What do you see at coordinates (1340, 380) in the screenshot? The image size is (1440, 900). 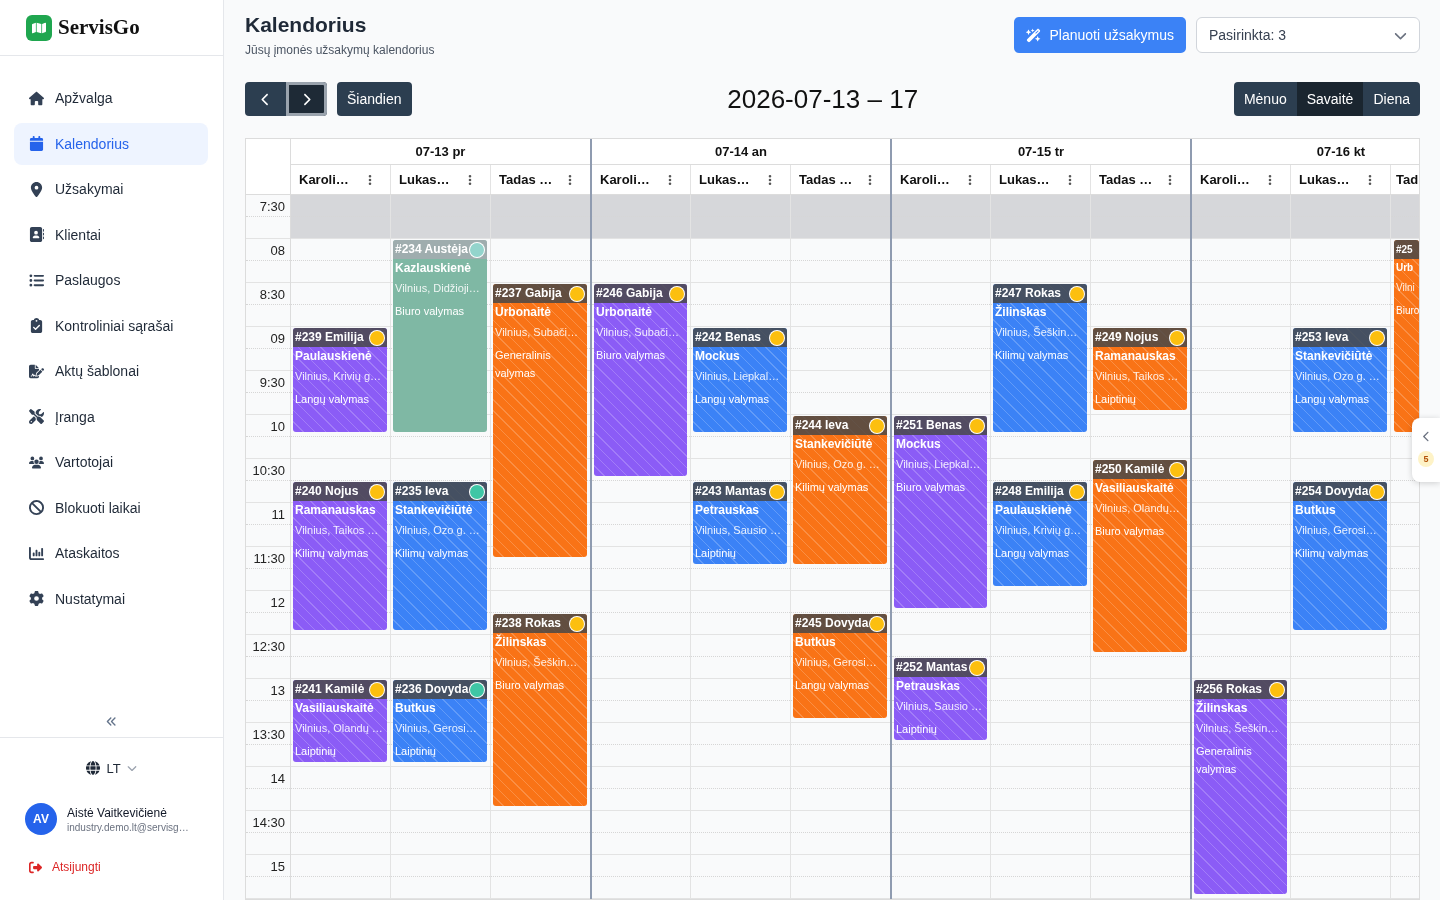 I see `appointment-card: #253 Ieva Stankevičiūtė Vilnius, Ozo g. … Langų valymas` at bounding box center [1340, 380].